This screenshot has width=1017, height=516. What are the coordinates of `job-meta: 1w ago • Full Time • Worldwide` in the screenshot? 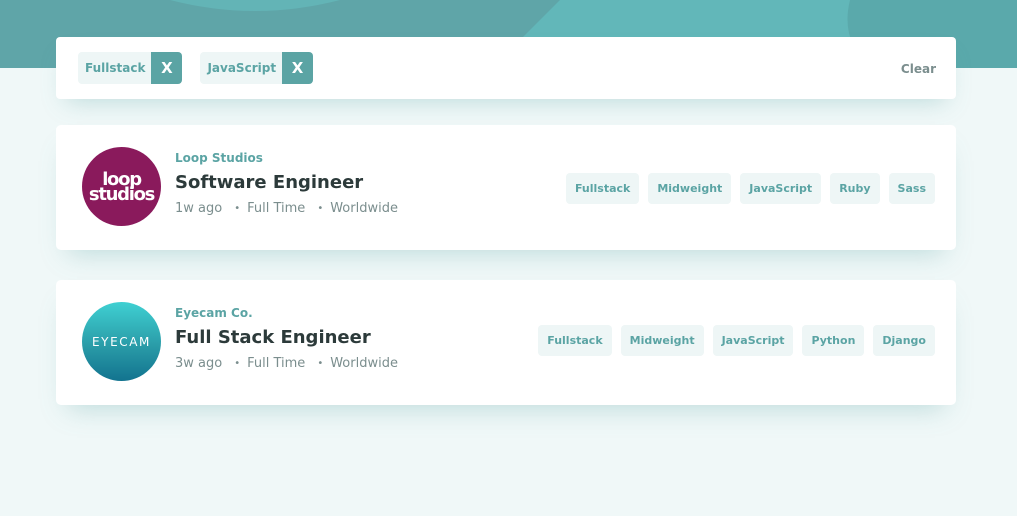 It's located at (286, 208).